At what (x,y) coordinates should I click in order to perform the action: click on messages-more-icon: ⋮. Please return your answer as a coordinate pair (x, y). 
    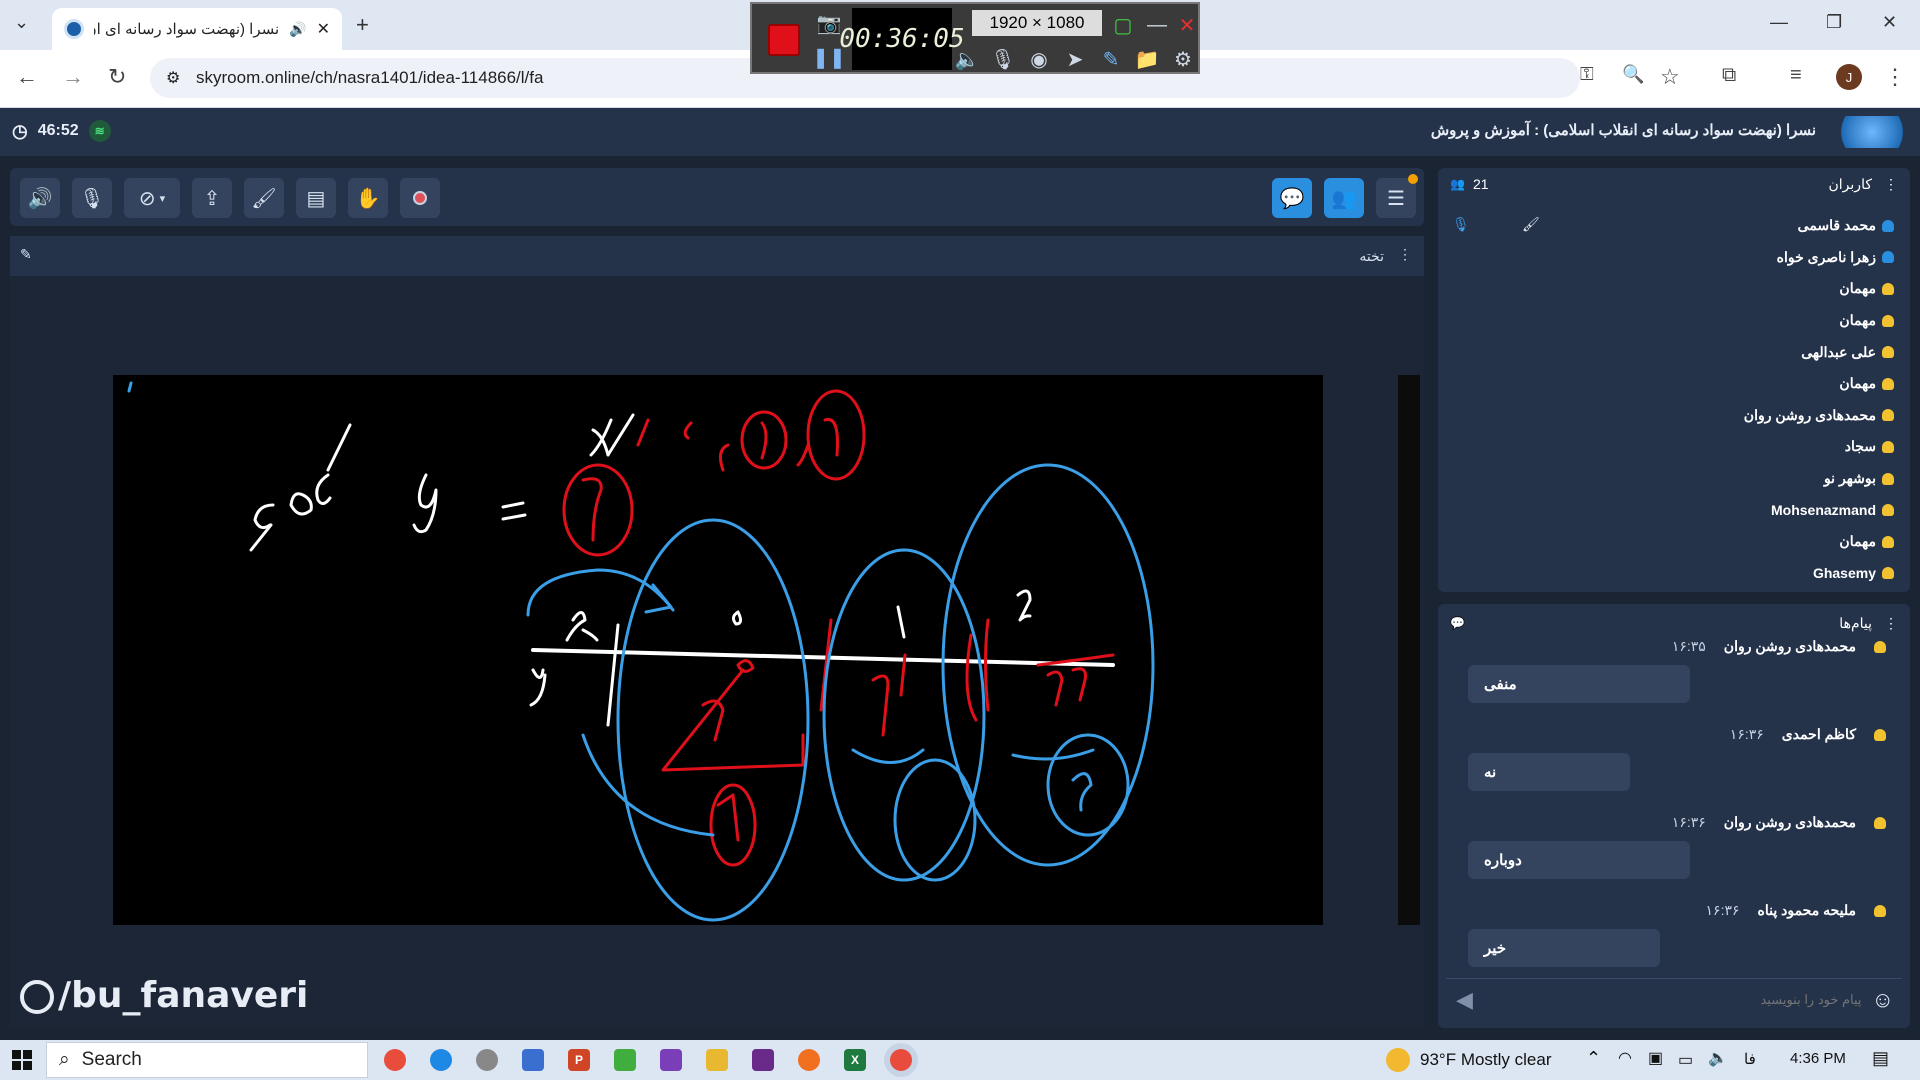
    Looking at the image, I should click on (1891, 623).